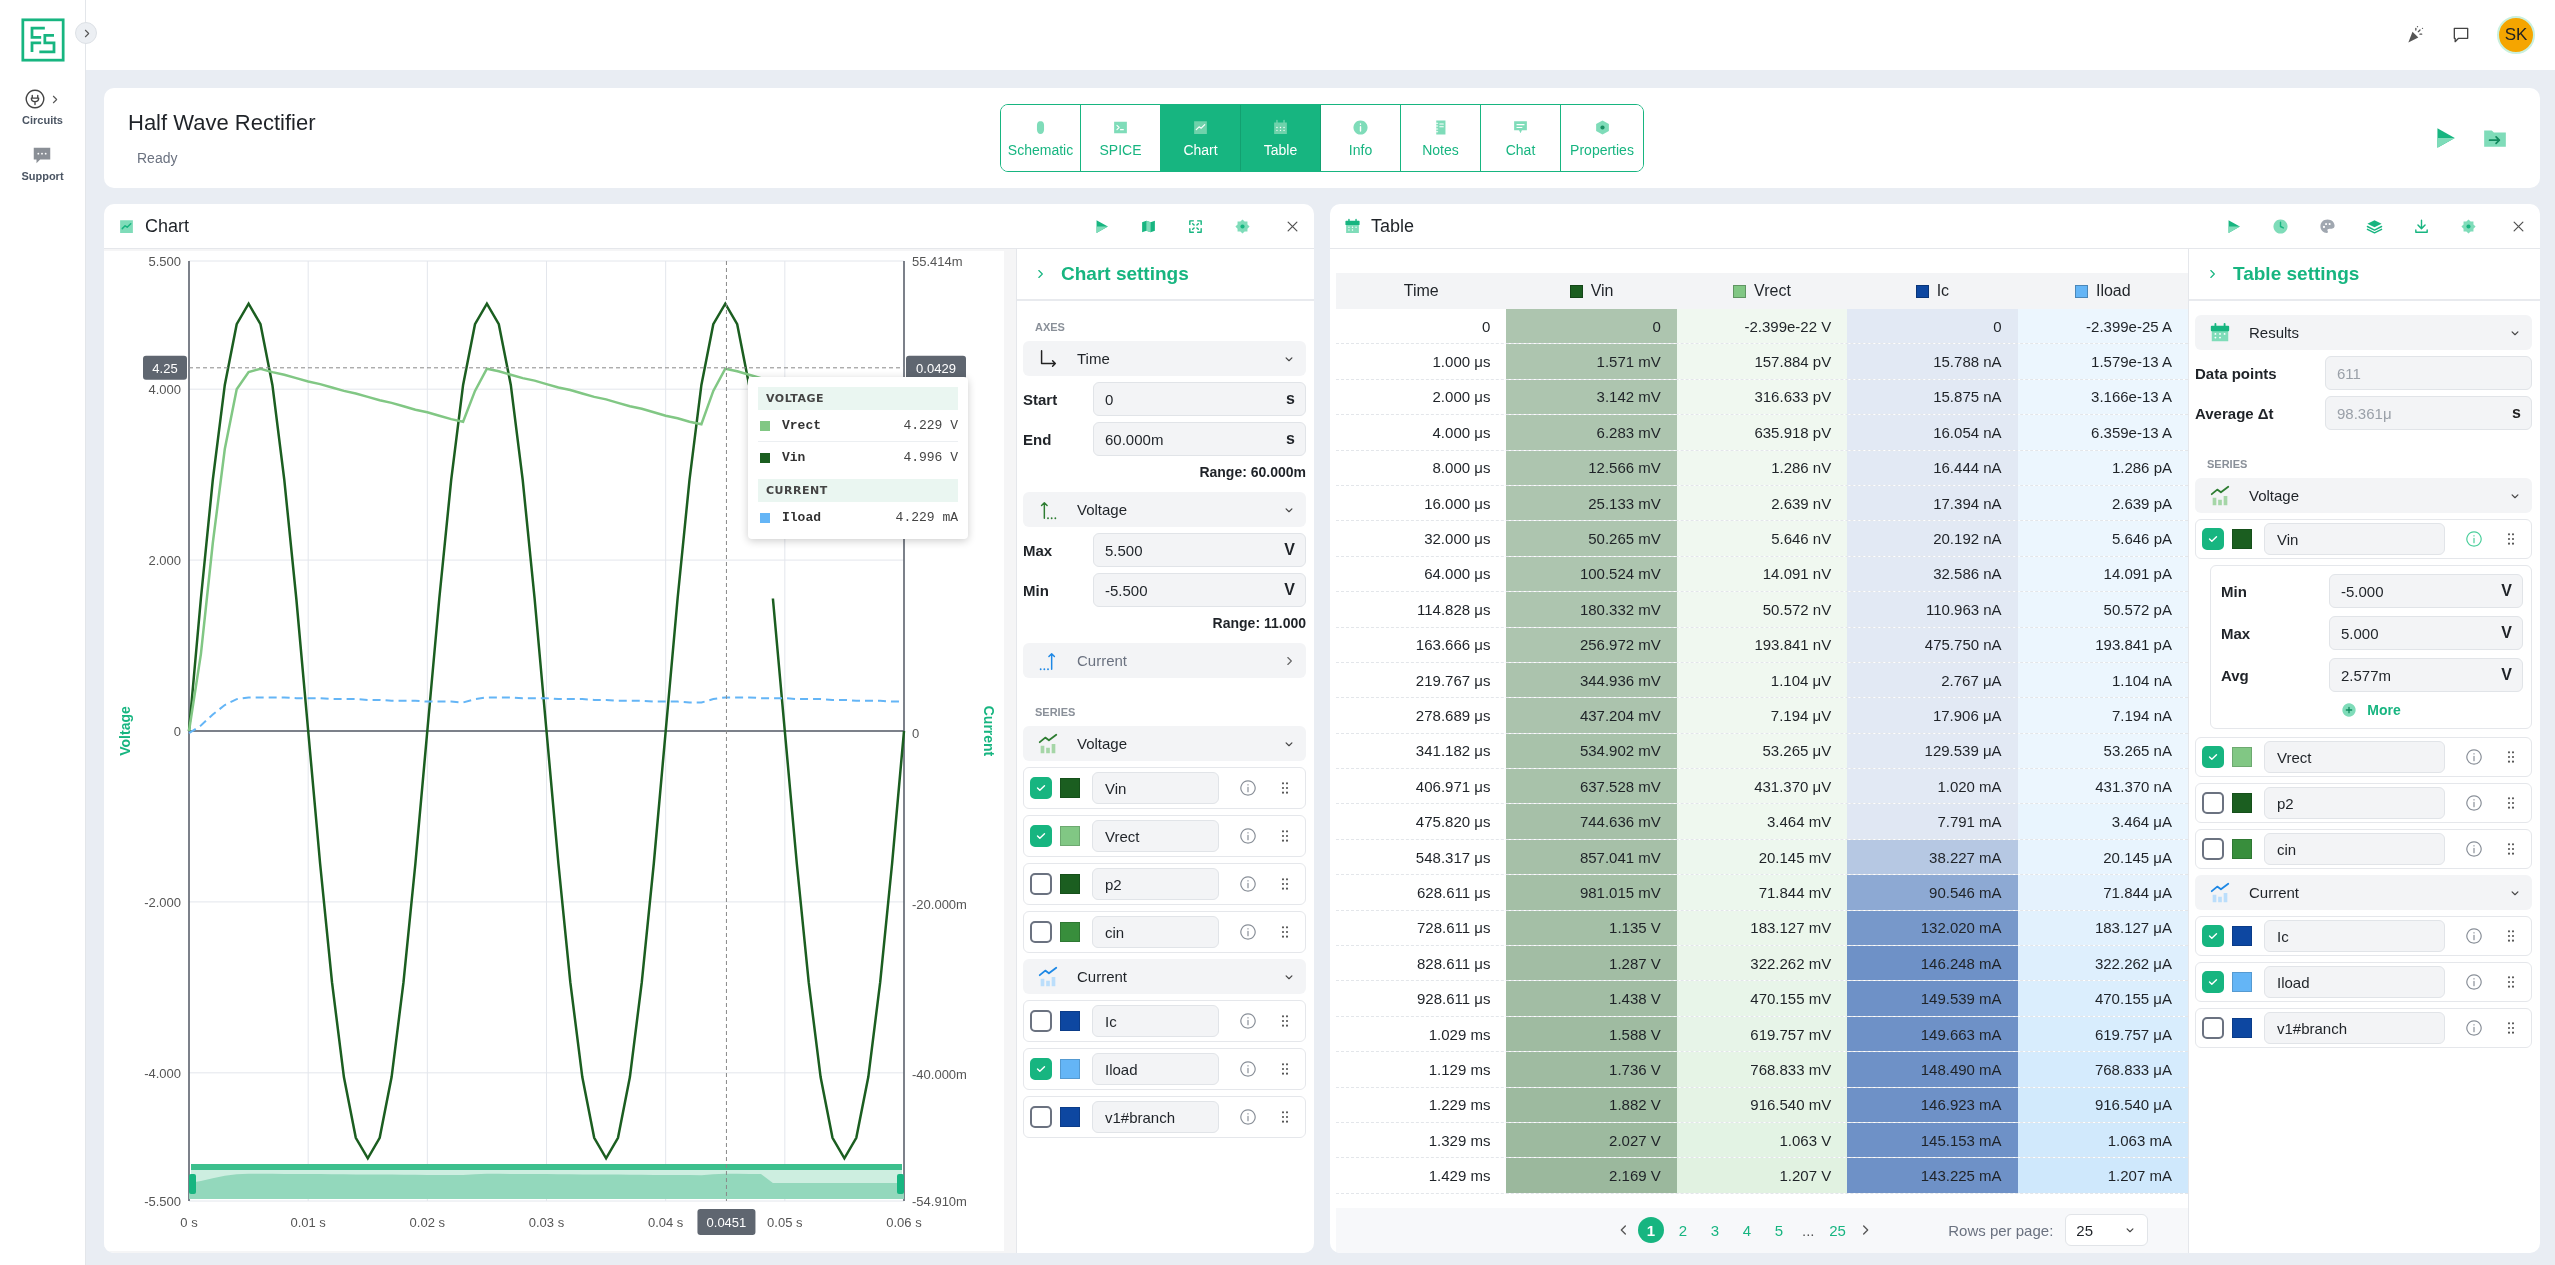 Image resolution: width=2555 pixels, height=1265 pixels. I want to click on table-cell: 3.142 mV, so click(1591, 397).